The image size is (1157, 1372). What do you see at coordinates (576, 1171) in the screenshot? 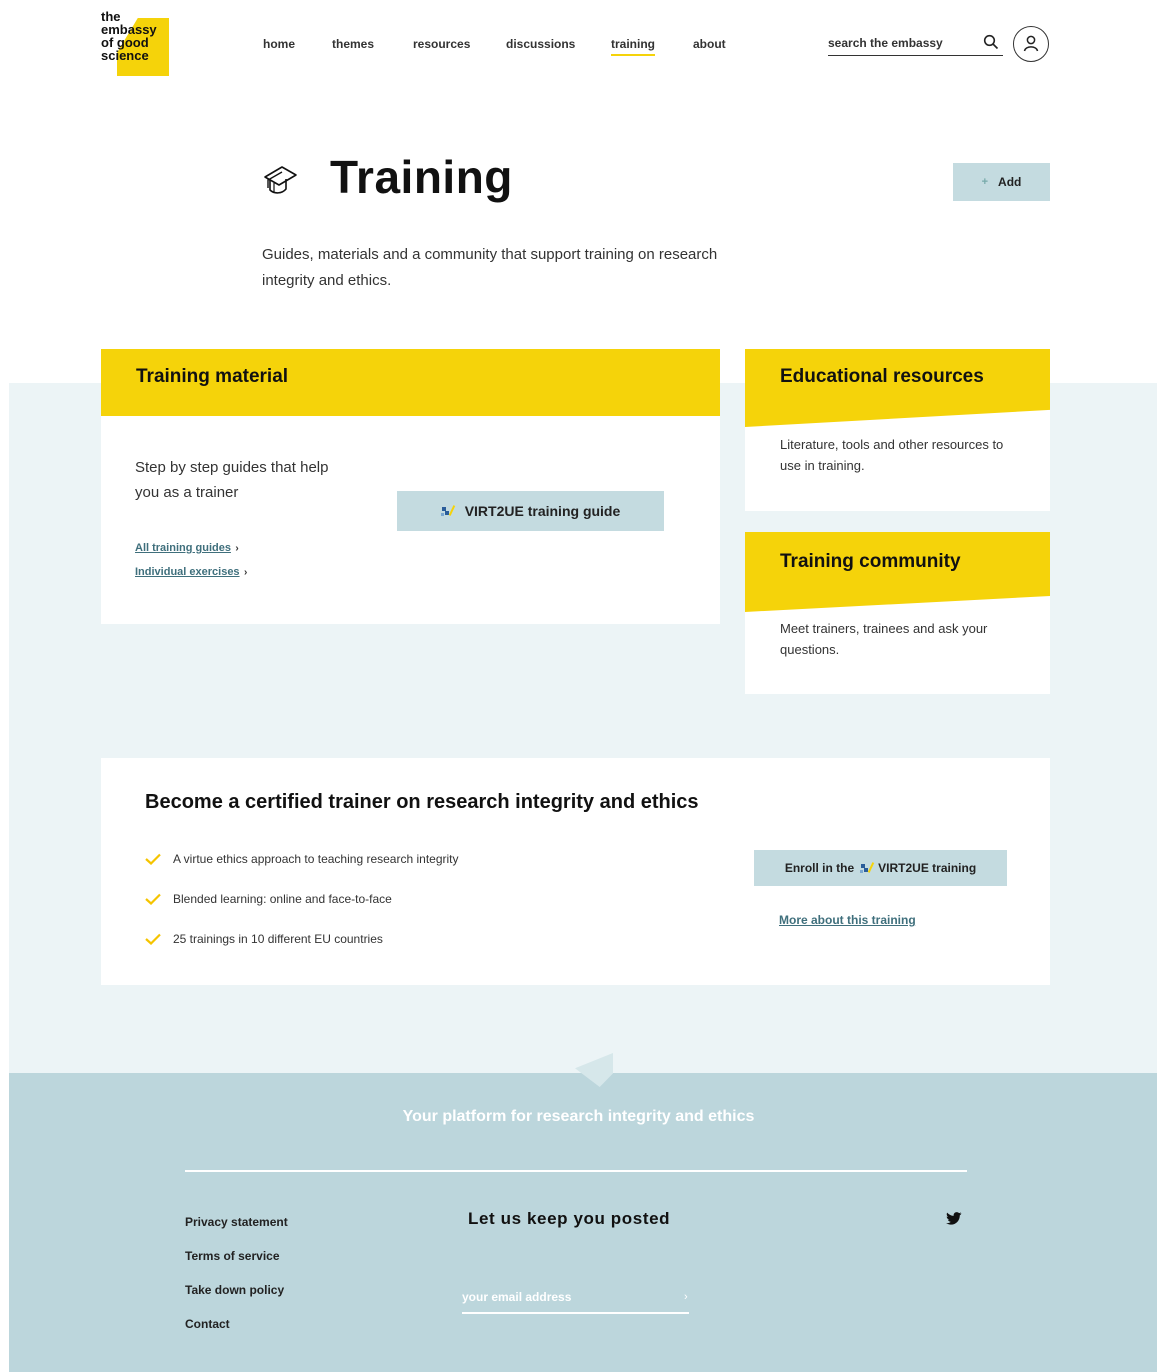
I see `footer-divider` at bounding box center [576, 1171].